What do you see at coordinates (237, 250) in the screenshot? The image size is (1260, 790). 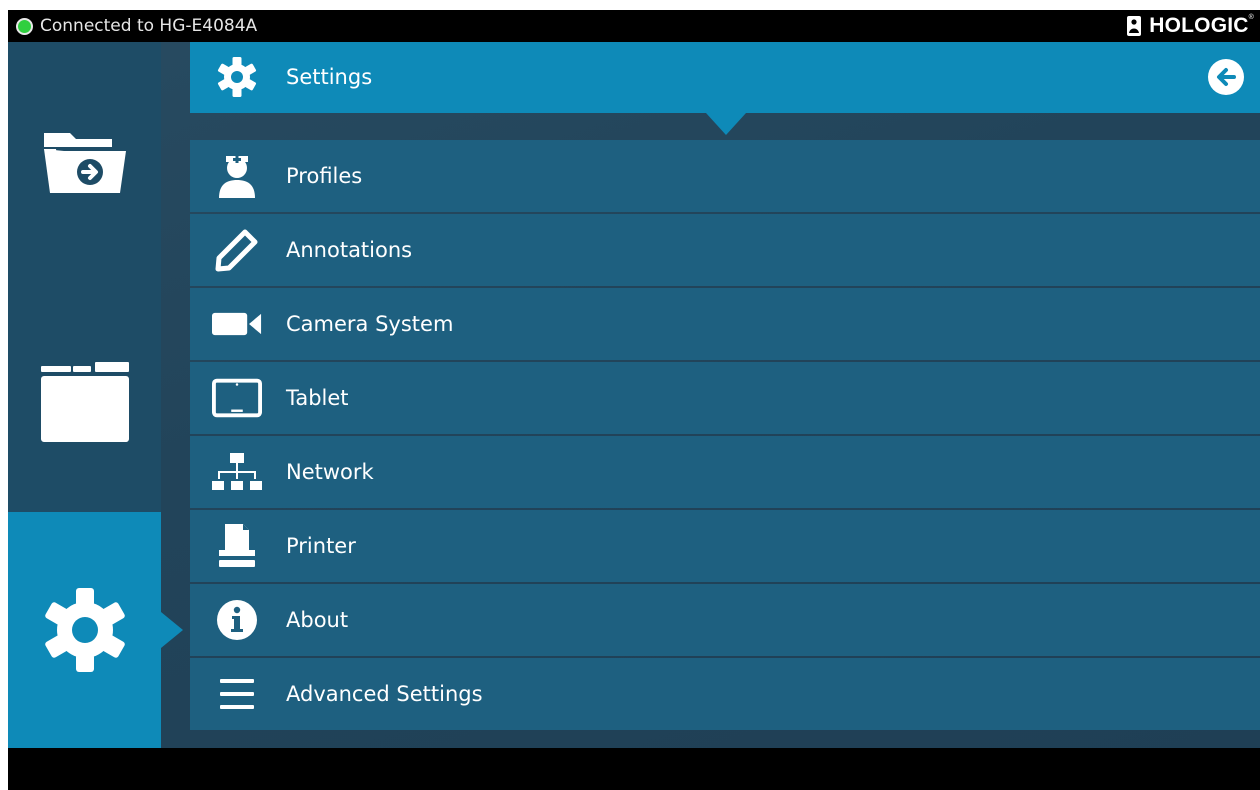 I see `pencil-icon` at bounding box center [237, 250].